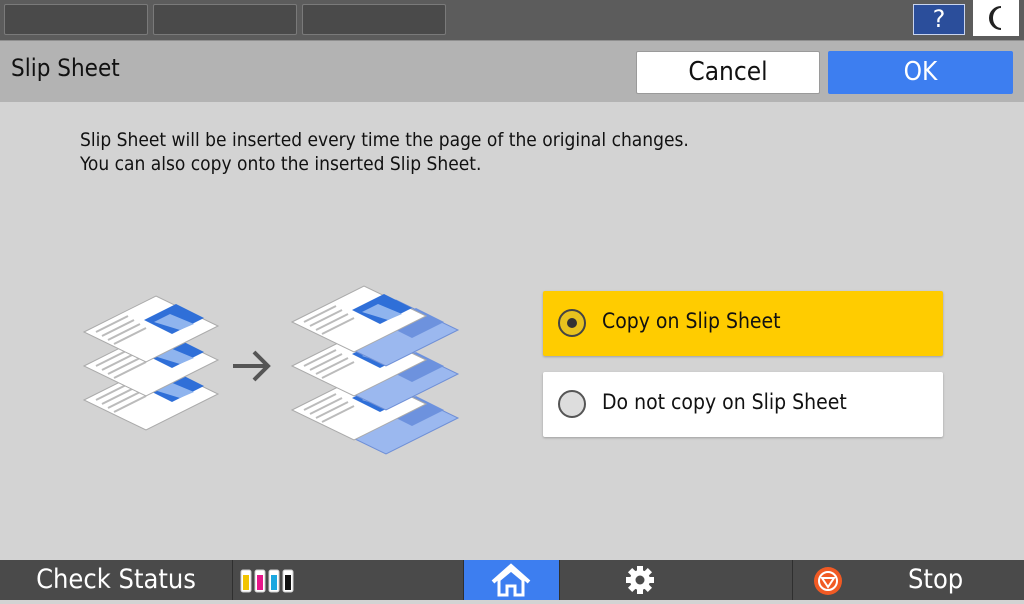 This screenshot has width=1024, height=604. What do you see at coordinates (252, 366) in the screenshot?
I see `arrow-right-icon` at bounding box center [252, 366].